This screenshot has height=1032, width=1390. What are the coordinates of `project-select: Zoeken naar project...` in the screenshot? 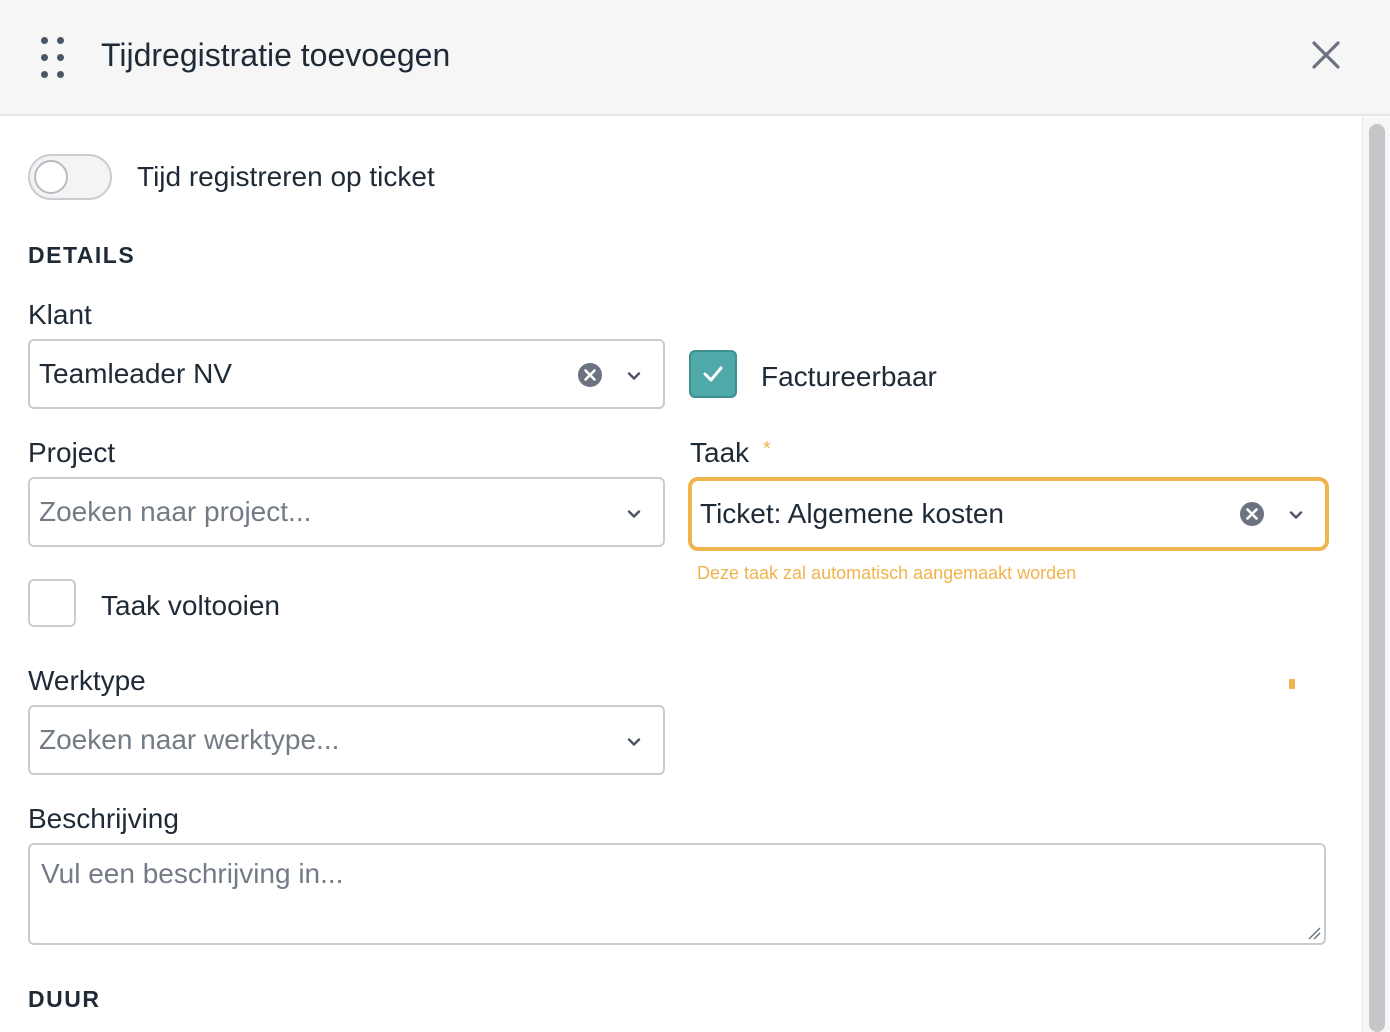 It's located at (346, 512).